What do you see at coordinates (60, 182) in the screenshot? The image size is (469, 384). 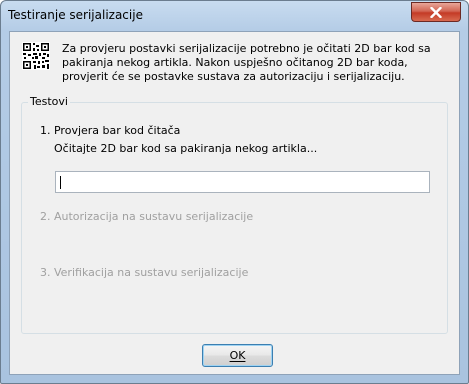 I see `text-caret` at bounding box center [60, 182].